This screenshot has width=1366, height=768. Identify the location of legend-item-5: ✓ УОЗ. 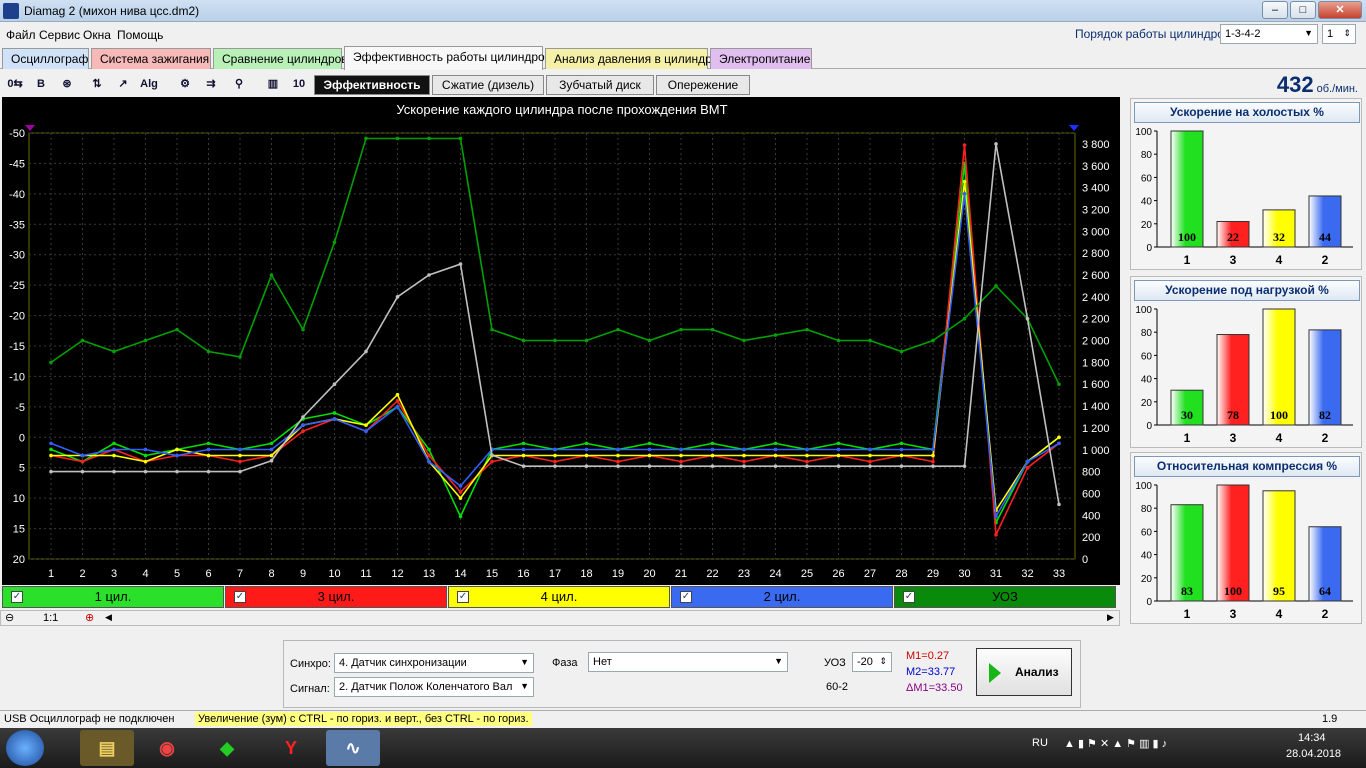
(1005, 597).